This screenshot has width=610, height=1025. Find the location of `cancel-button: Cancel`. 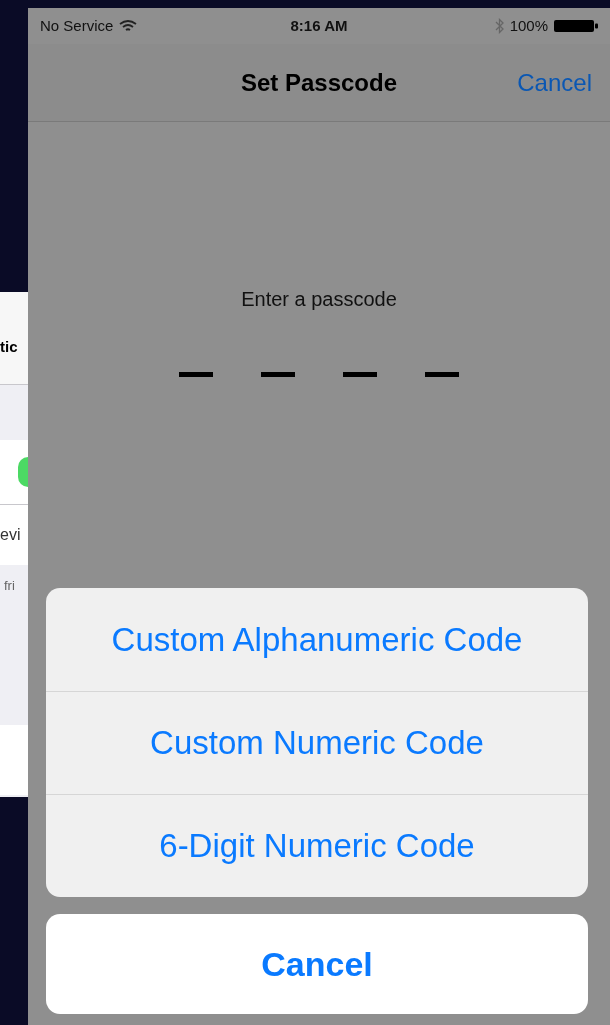

cancel-button: Cancel is located at coordinates (317, 964).